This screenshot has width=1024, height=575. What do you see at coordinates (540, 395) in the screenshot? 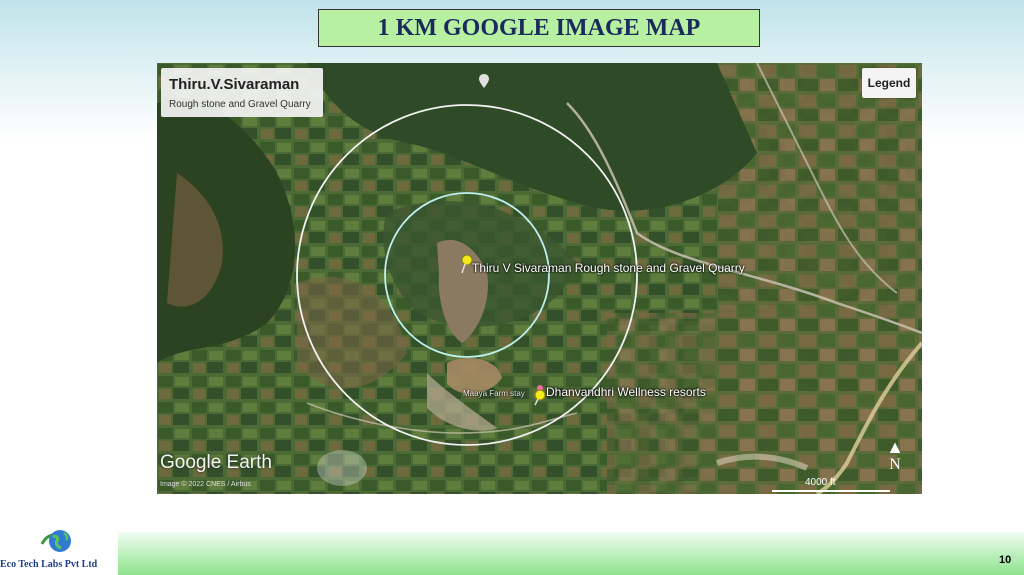
I see `yellow-pushpin-icon` at bounding box center [540, 395].